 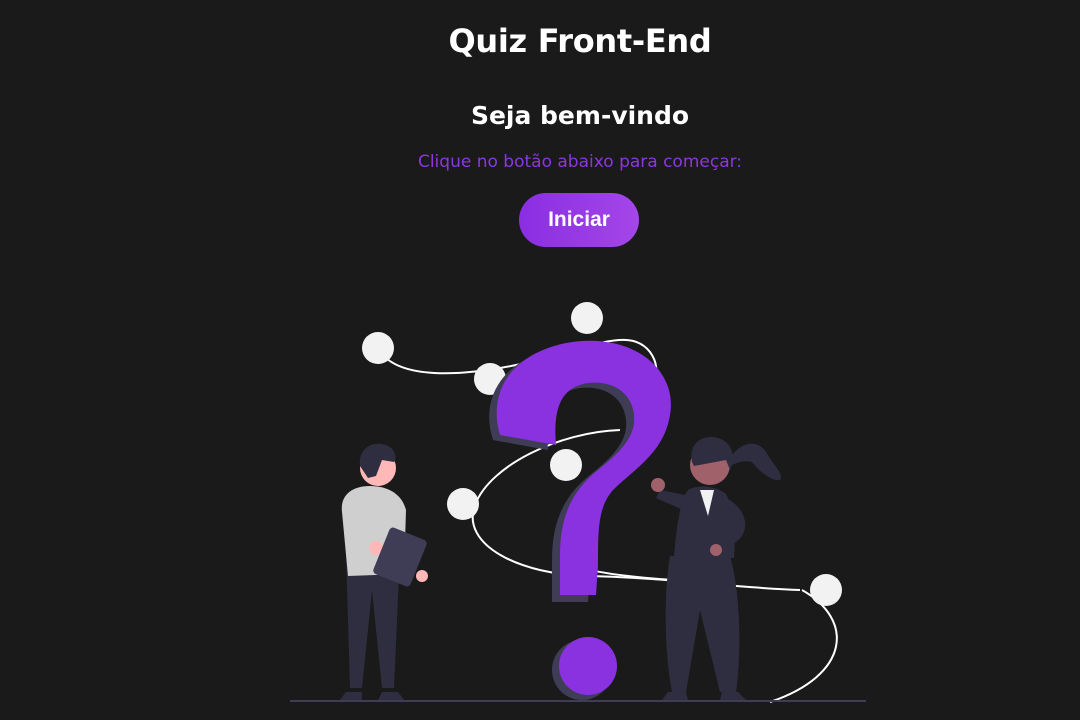 What do you see at coordinates (583, 467) in the screenshot?
I see `question-mark` at bounding box center [583, 467].